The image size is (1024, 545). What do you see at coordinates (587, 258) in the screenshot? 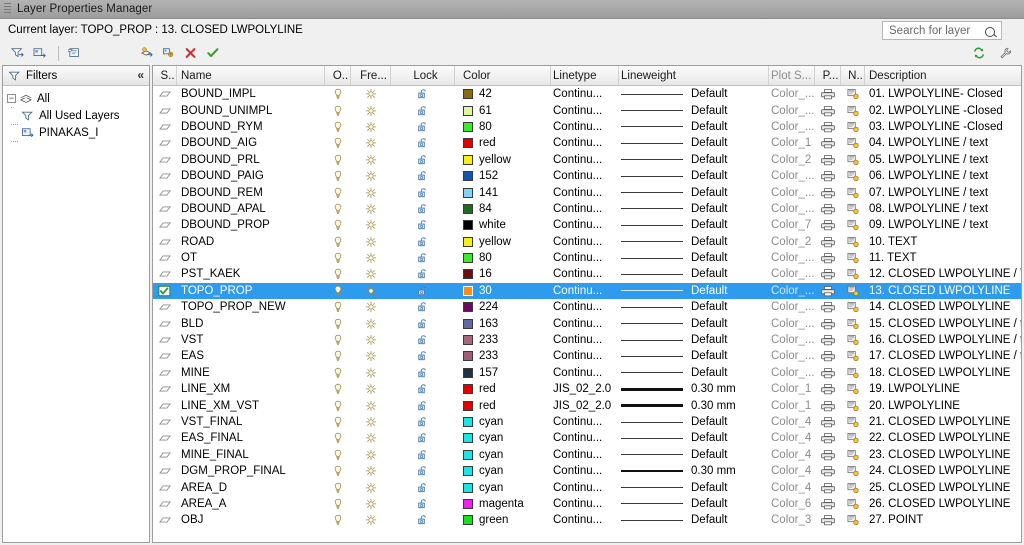
I see `table-row: OT 80 Continu... Default Color_... 11. TEXT` at bounding box center [587, 258].